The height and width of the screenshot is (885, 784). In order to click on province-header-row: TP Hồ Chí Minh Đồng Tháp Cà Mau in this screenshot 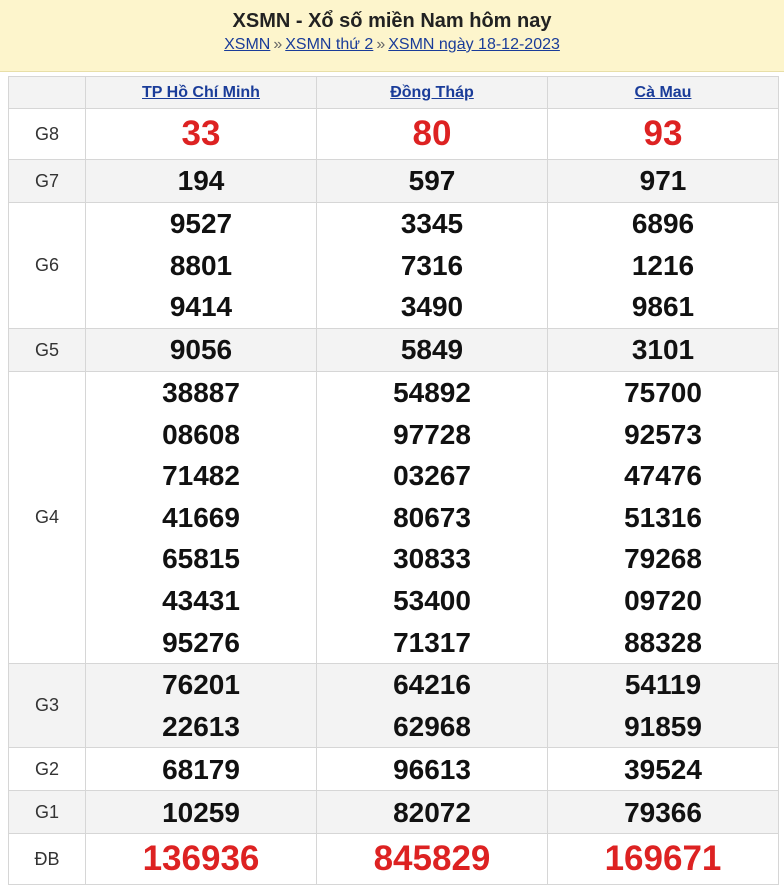, I will do `click(393, 92)`.